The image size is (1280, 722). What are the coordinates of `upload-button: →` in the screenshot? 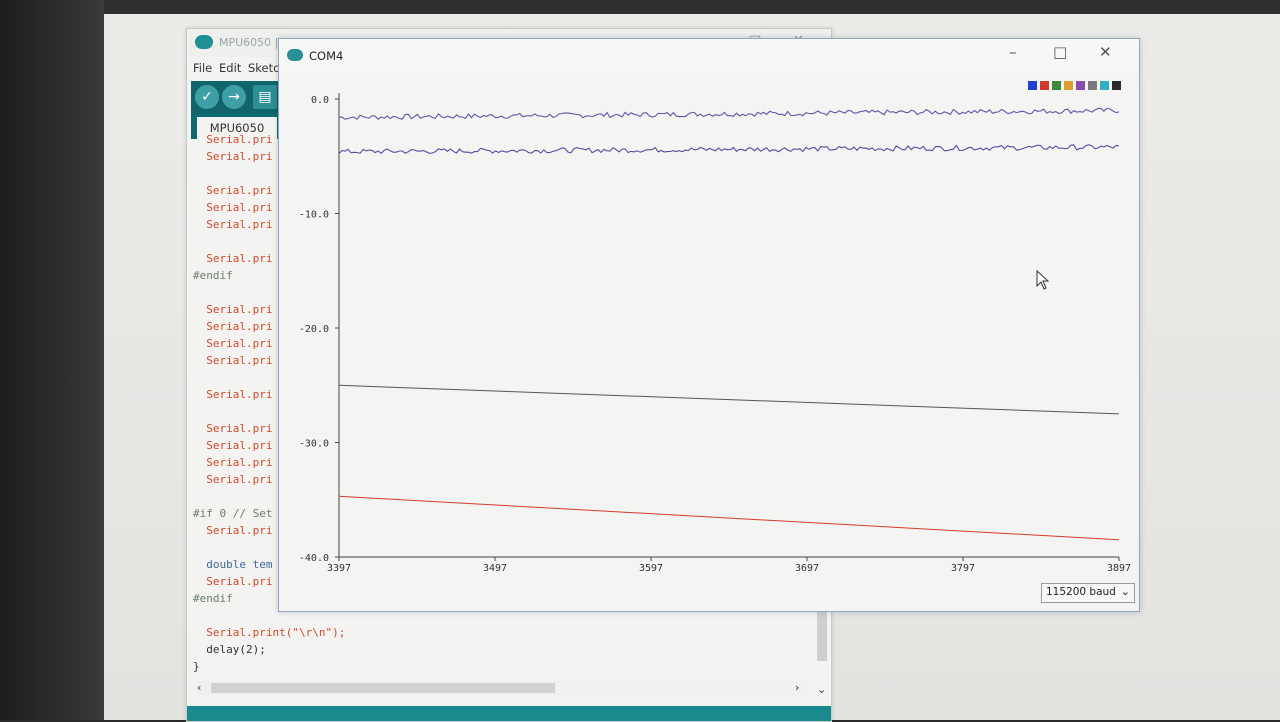 It's located at (234, 97).